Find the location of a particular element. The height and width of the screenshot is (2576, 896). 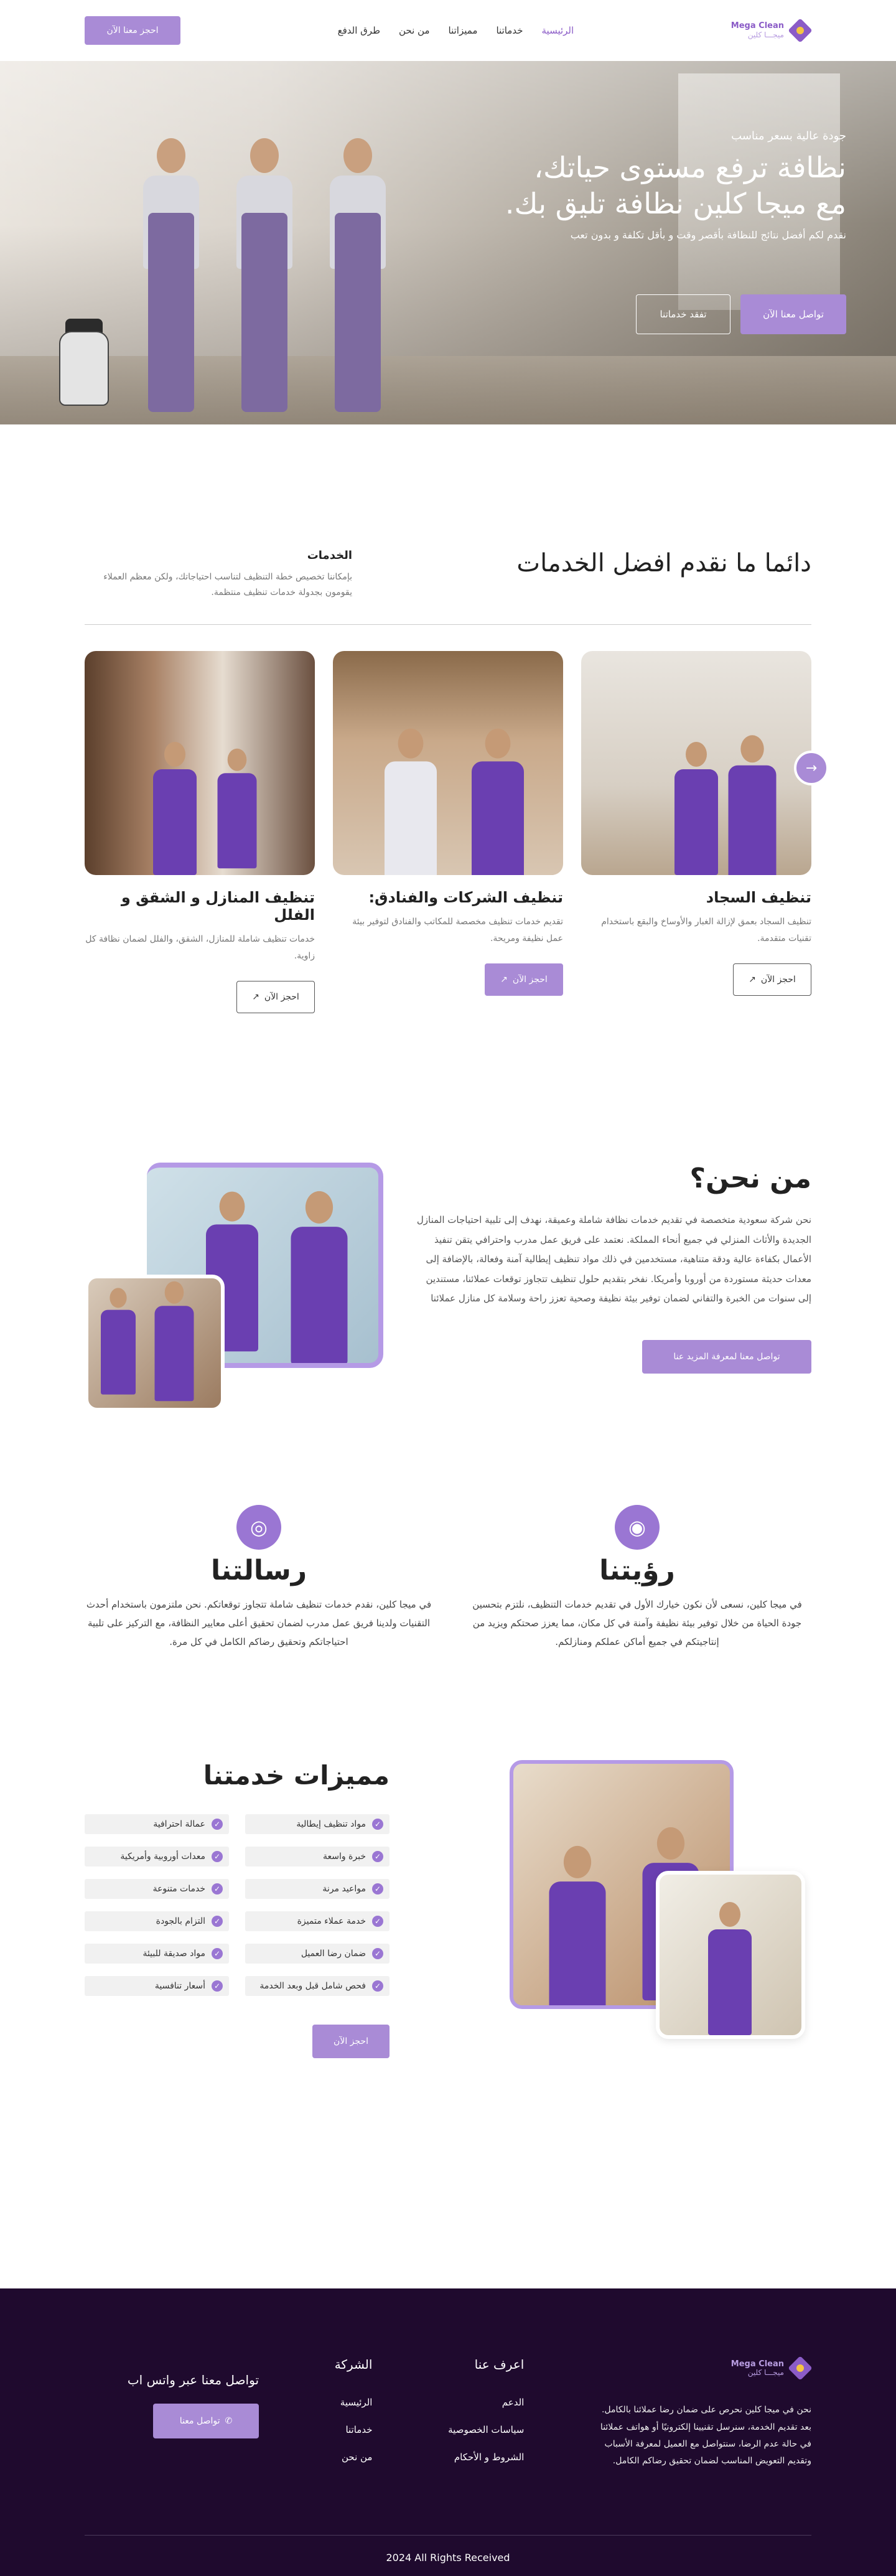

feature-item: ✓ مواد صديقة للبيئة is located at coordinates (157, 1954).